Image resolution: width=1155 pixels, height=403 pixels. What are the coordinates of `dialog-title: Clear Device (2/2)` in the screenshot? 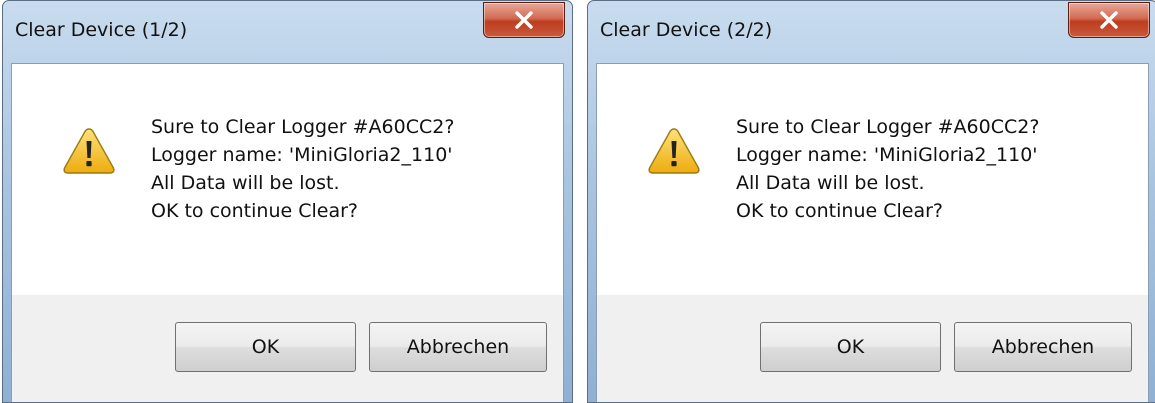 It's located at (686, 30).